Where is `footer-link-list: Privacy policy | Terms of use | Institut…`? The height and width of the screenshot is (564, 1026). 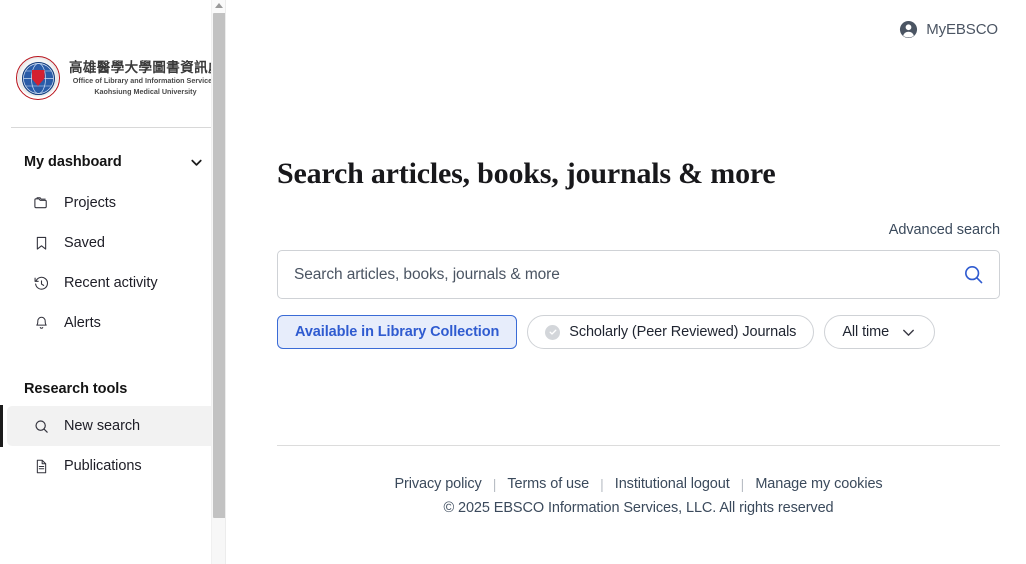
footer-link-list: Privacy policy | Terms of use | Institut… is located at coordinates (638, 484).